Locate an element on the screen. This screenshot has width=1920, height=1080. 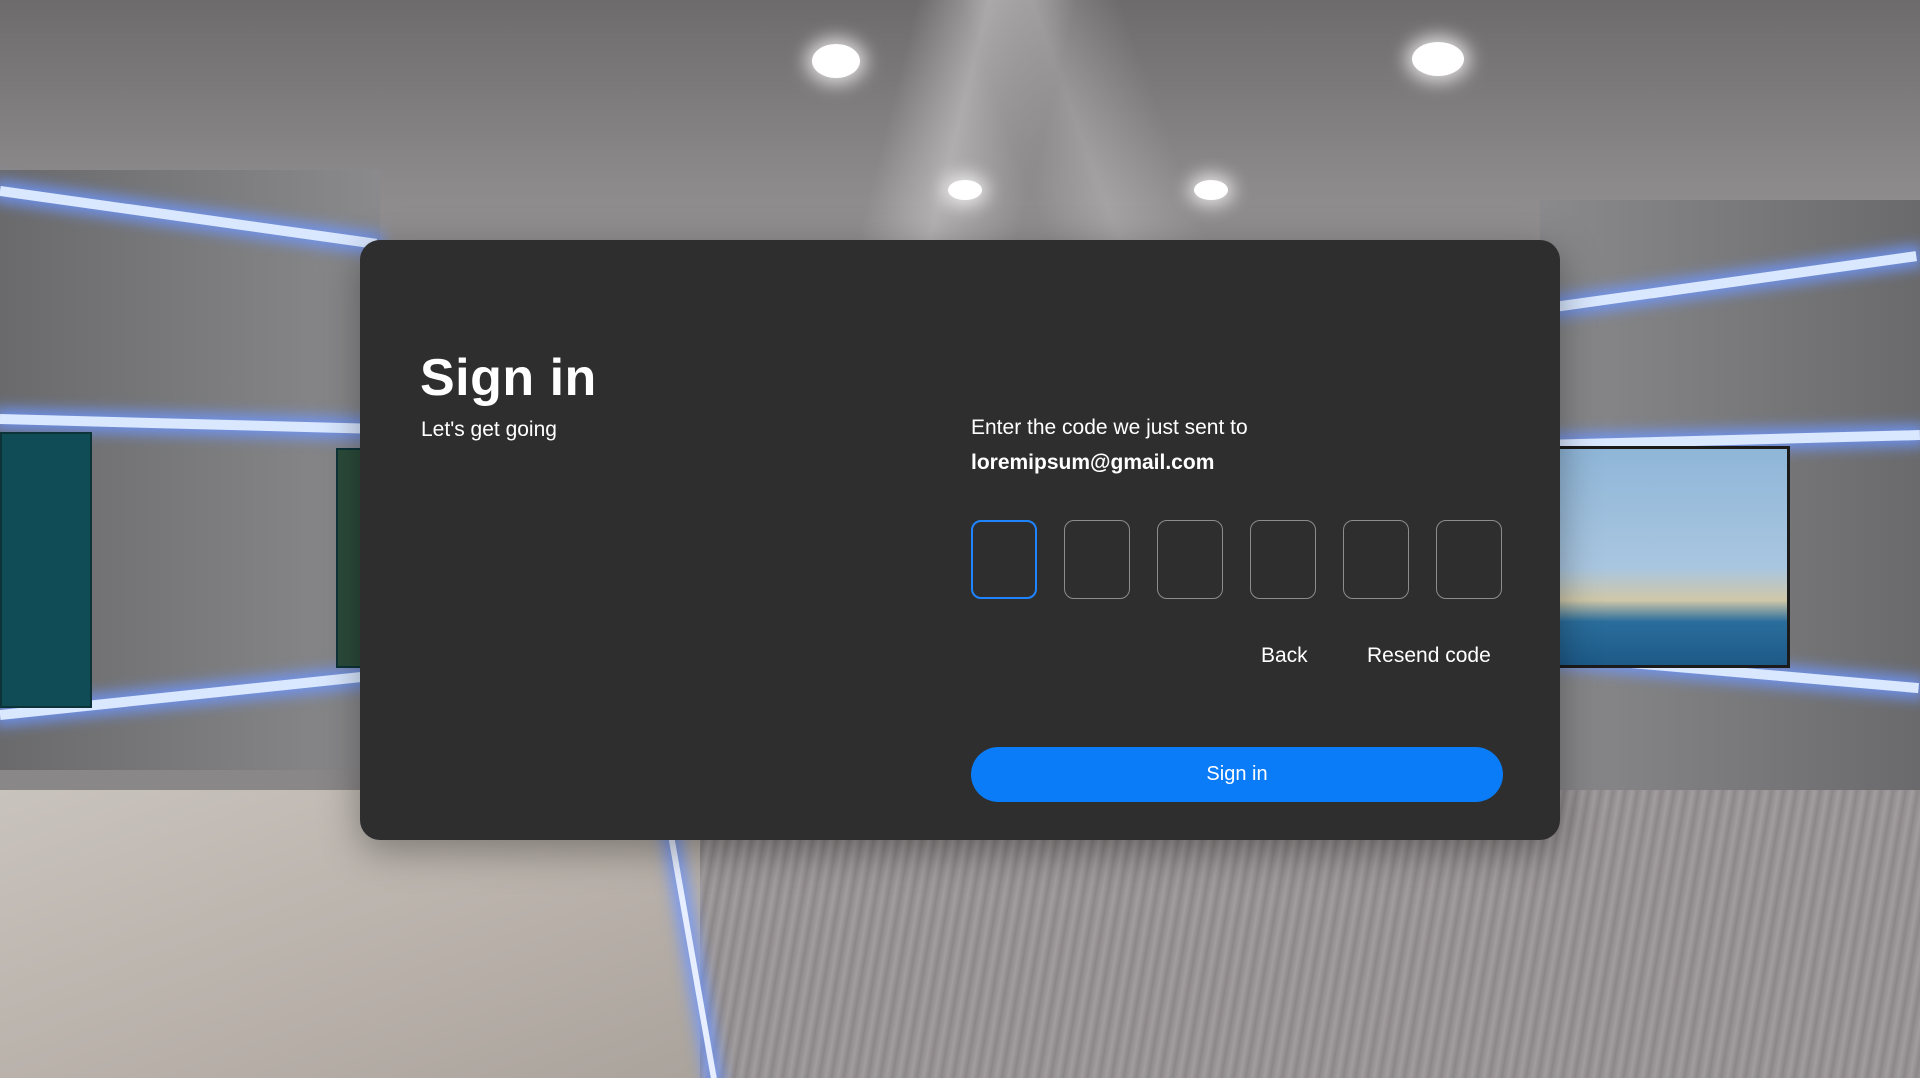
email-address: loremipsum@gmail.com is located at coordinates (1093, 462).